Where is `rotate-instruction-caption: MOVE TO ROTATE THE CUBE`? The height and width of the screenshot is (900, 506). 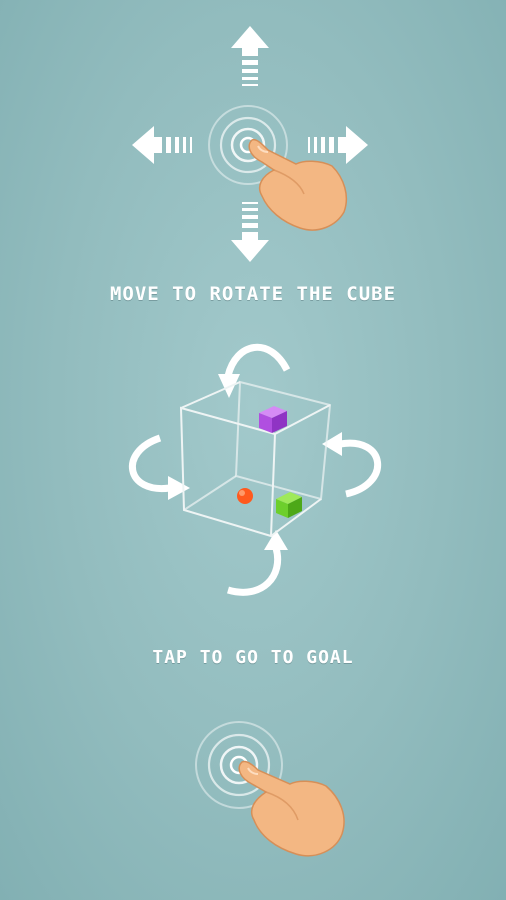 rotate-instruction-caption: MOVE TO ROTATE THE CUBE is located at coordinates (253, 294).